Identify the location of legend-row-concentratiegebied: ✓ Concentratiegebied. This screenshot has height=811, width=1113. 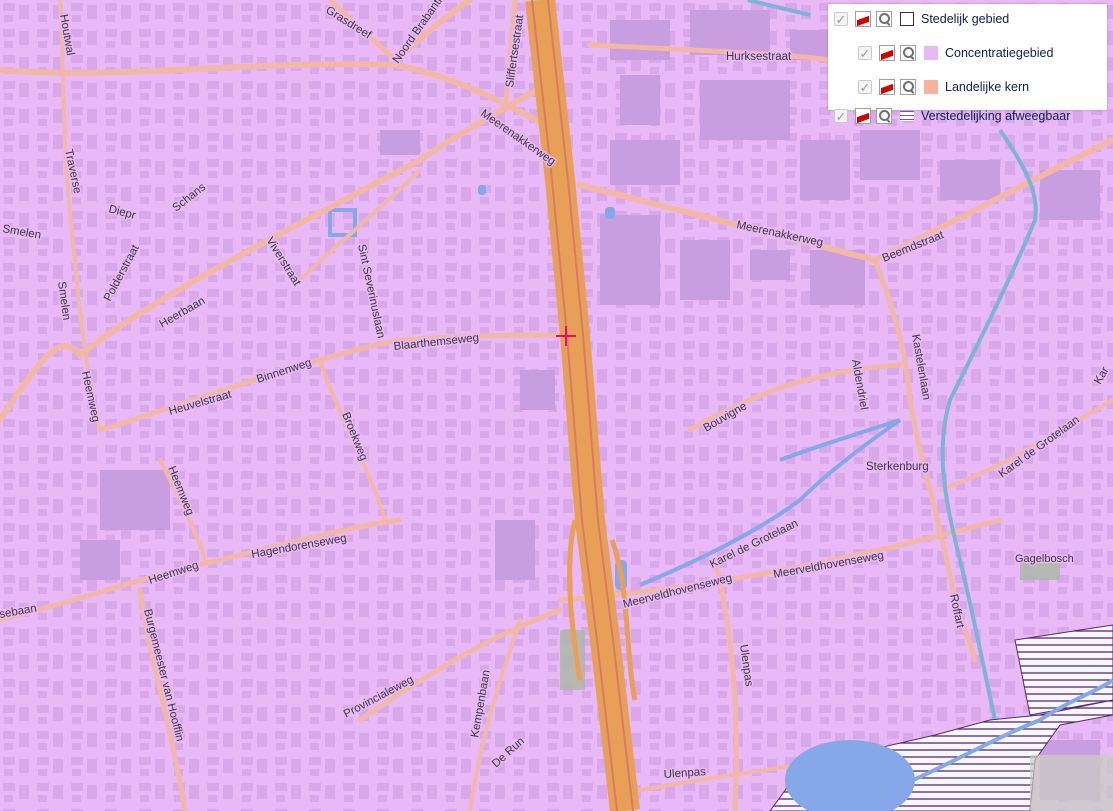
(955, 53).